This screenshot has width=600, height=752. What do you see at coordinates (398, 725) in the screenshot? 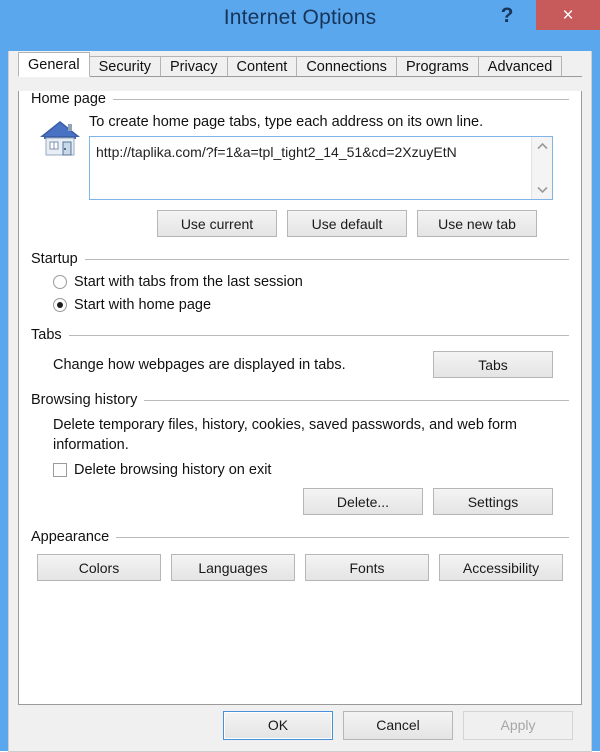
I see `cancel-button: Cancel` at bounding box center [398, 725].